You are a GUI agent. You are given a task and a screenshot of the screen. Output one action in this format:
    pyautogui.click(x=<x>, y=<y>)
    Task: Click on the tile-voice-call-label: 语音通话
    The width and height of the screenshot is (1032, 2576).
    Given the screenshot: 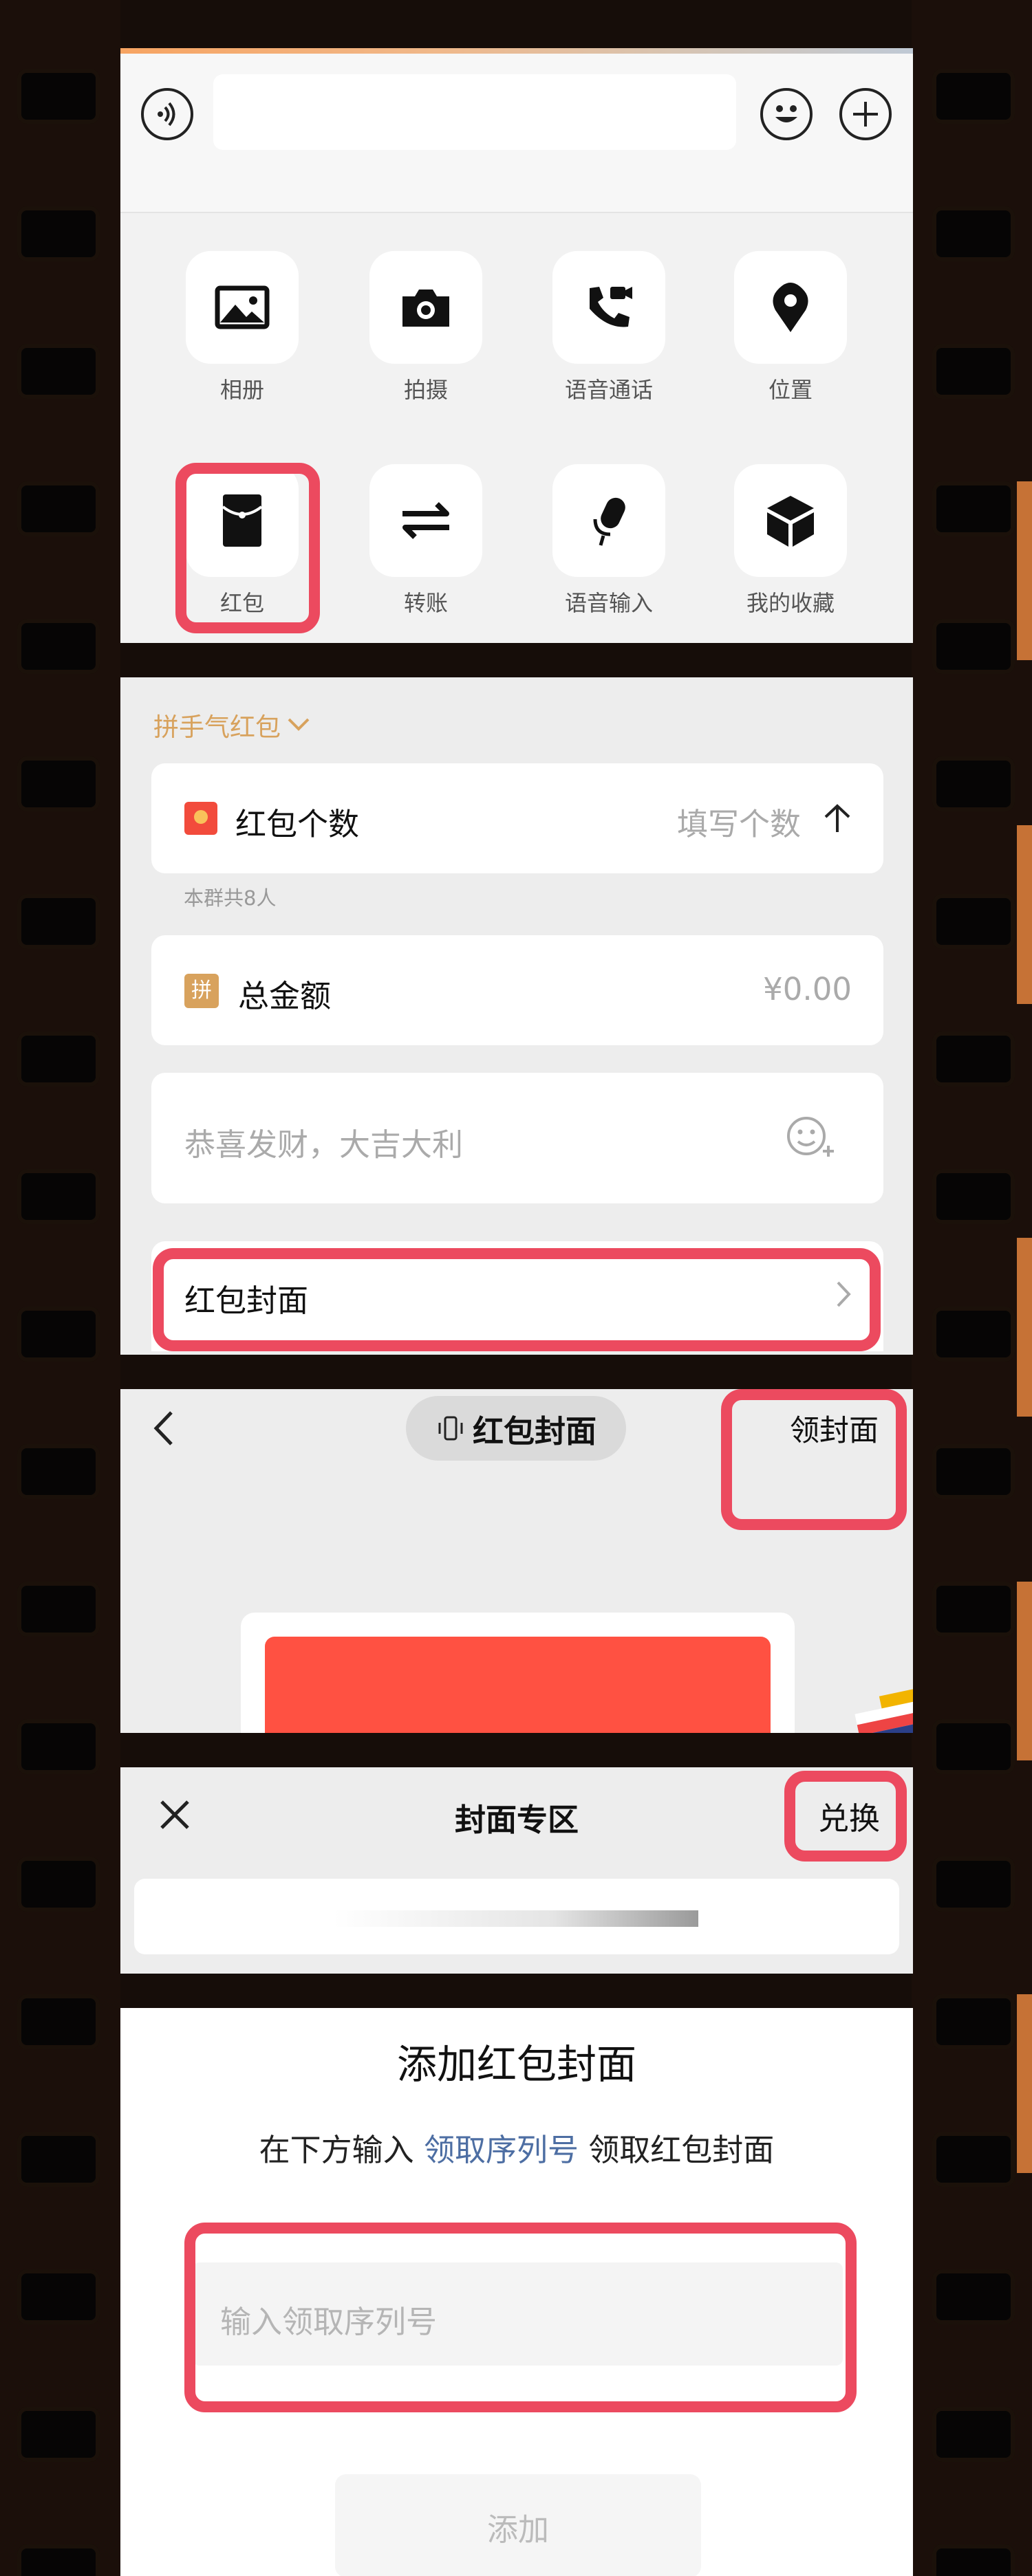 What is the action you would take?
    pyautogui.click(x=608, y=390)
    